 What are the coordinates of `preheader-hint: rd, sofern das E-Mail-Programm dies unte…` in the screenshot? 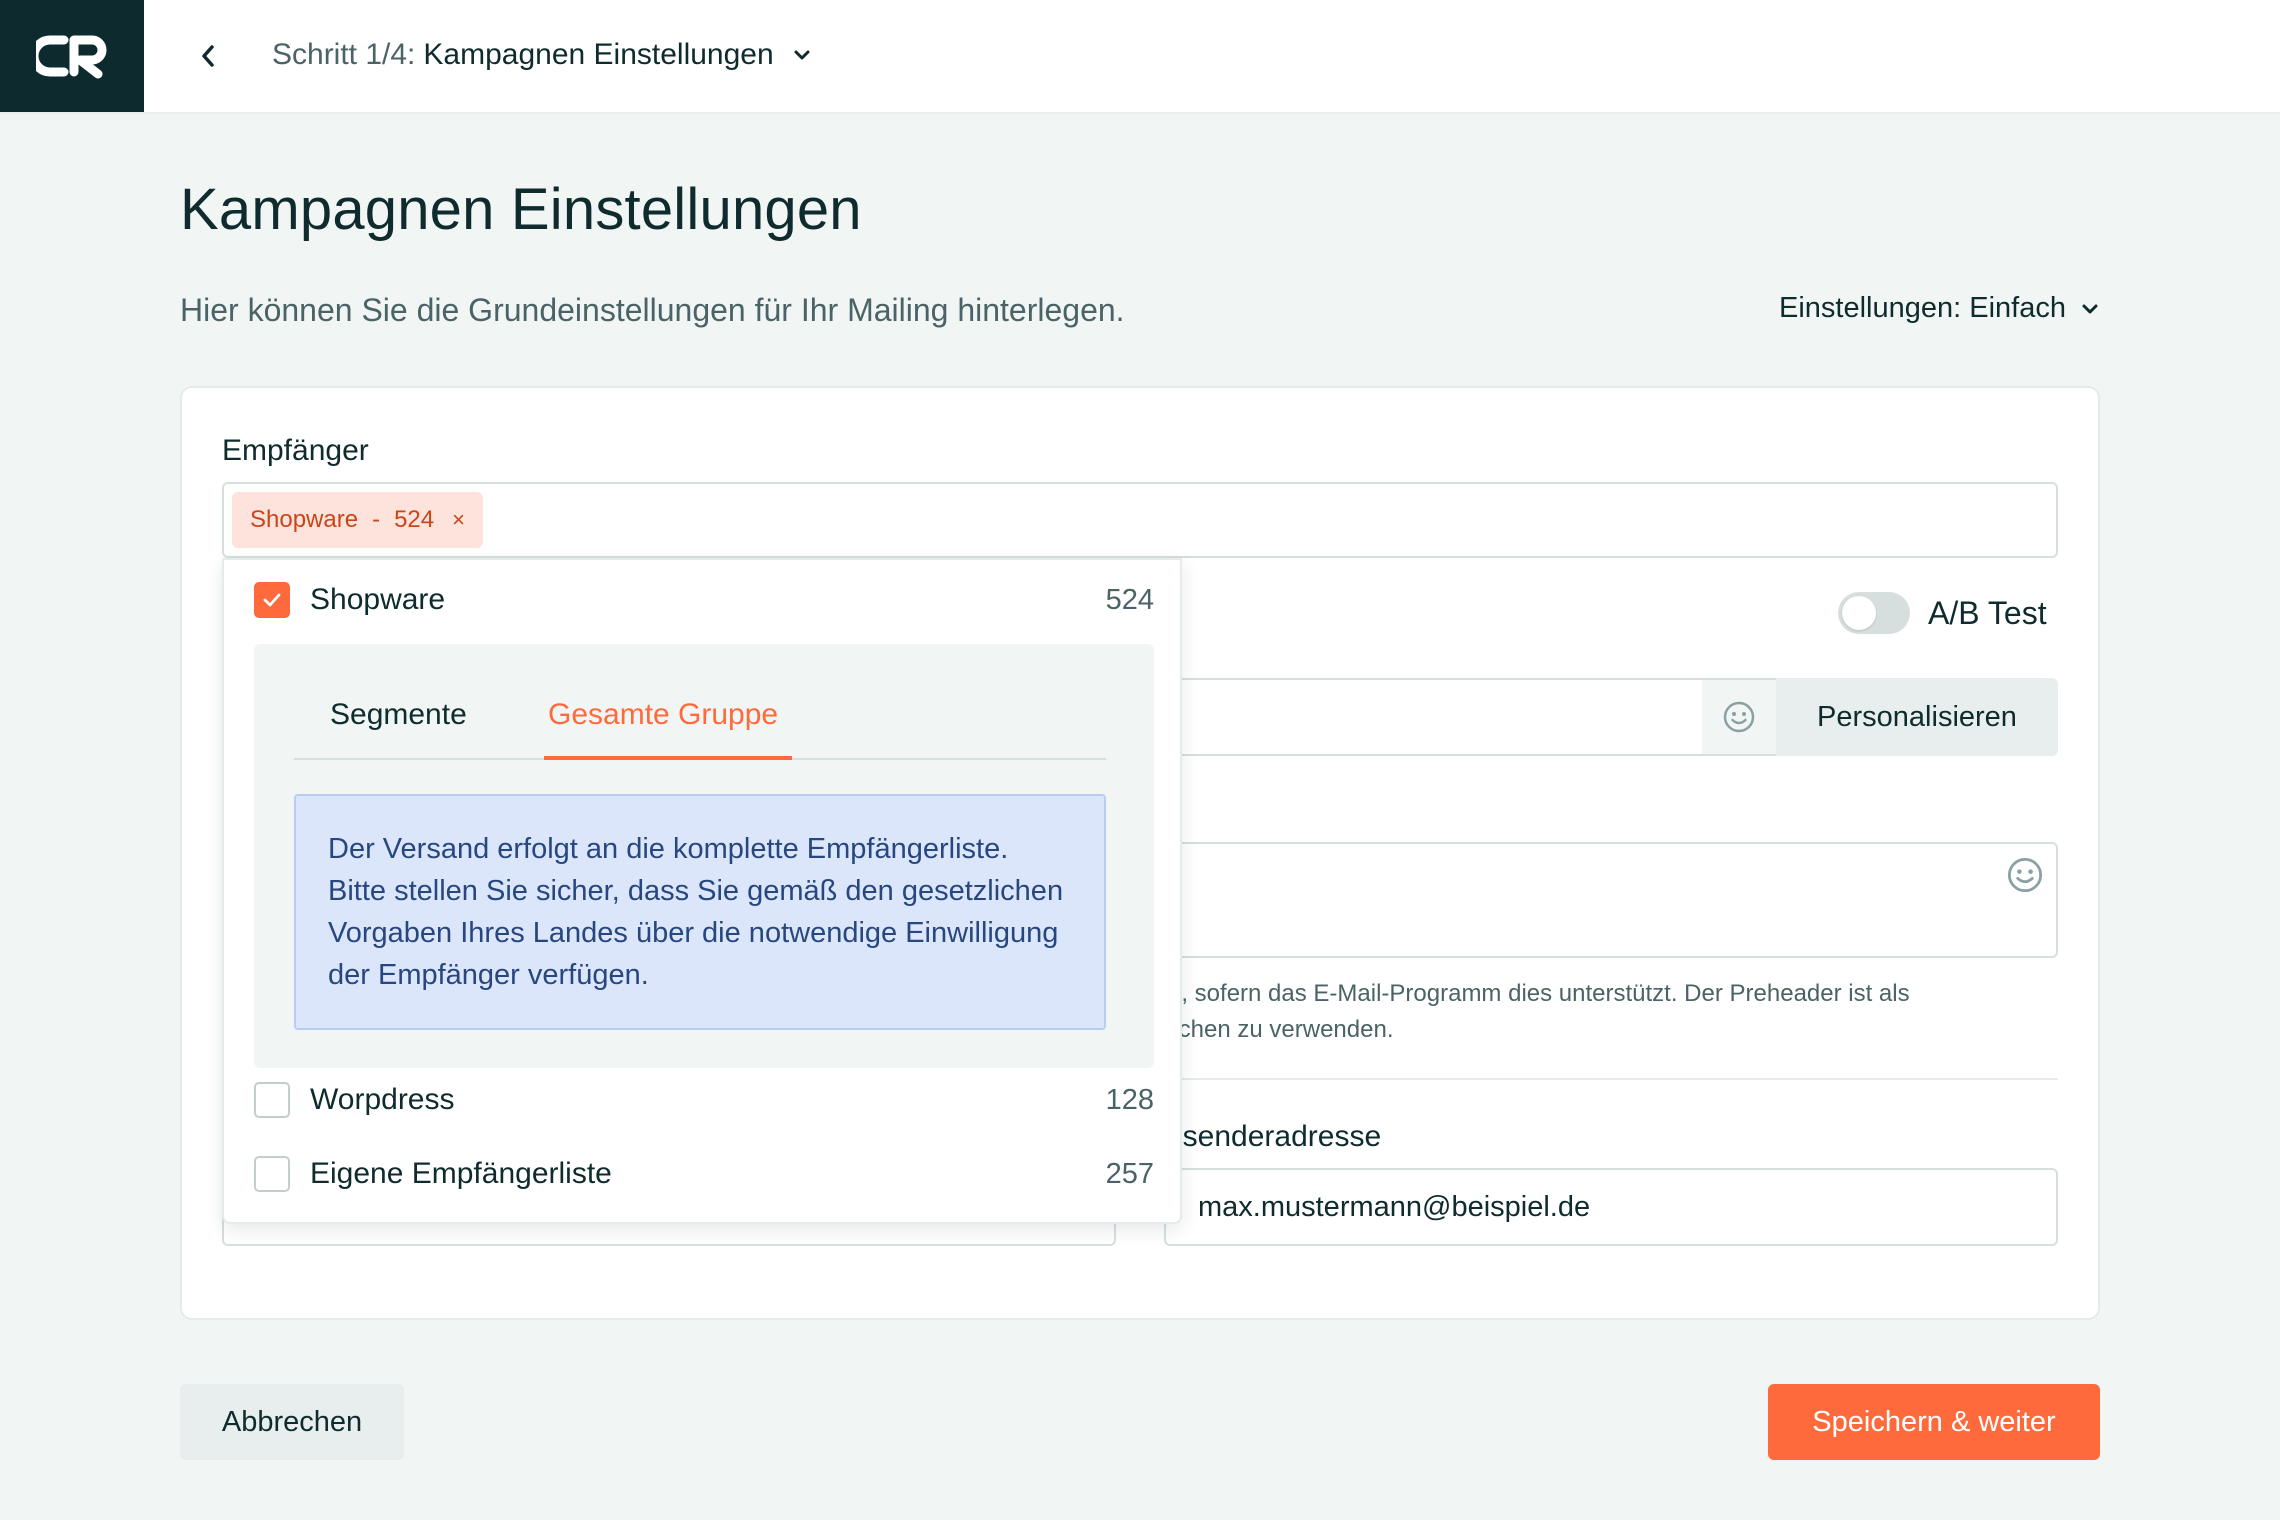 It's located at (1535, 1011).